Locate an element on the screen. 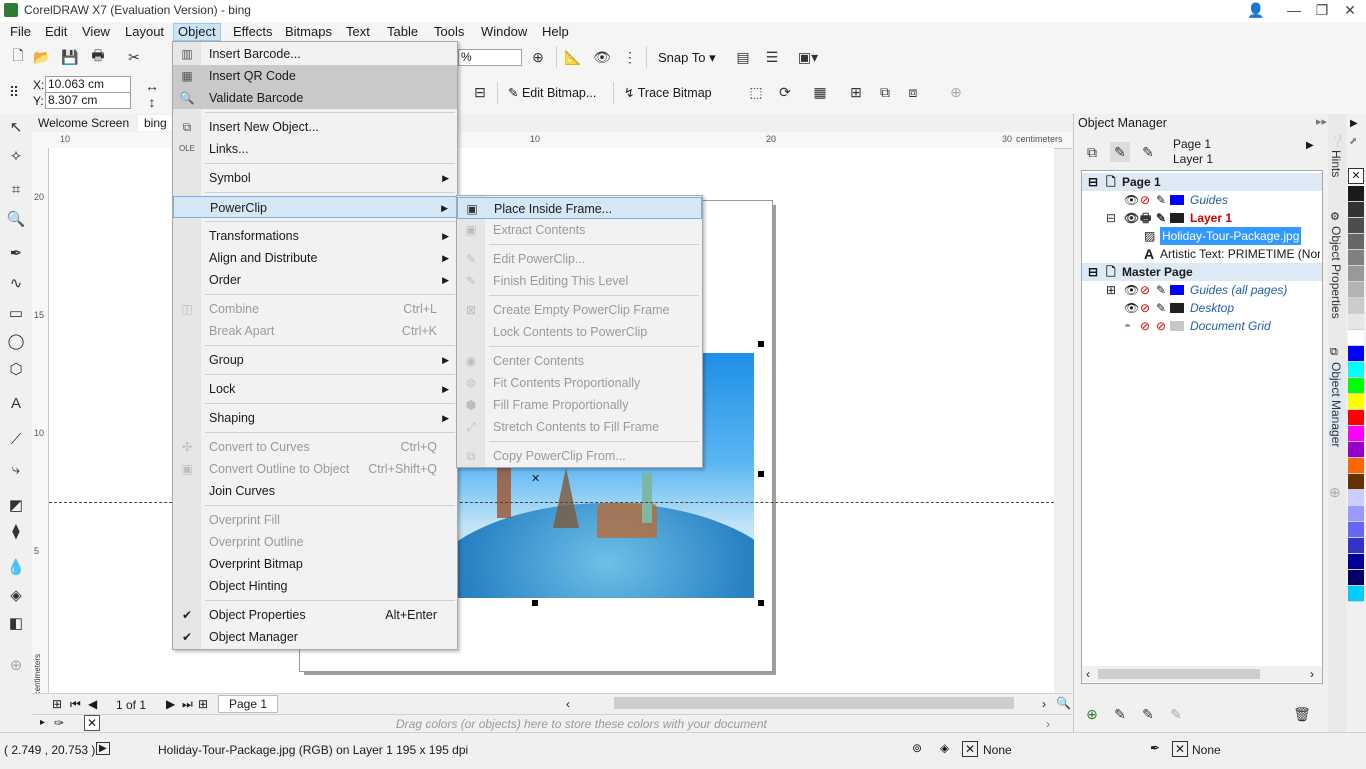 This screenshot has height=769, width=1366. menu-bitmaps: Bitmaps is located at coordinates (308, 32).